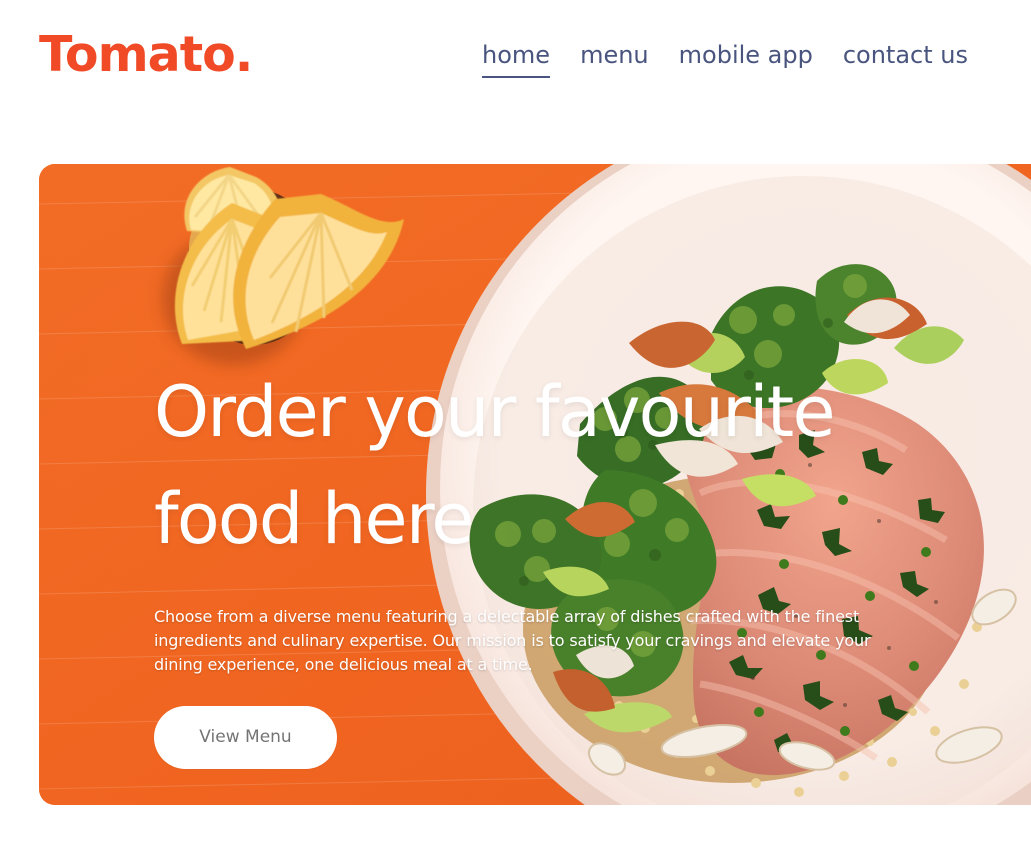 Image resolution: width=1031 pixels, height=867 pixels. I want to click on navigation-list: home menu mobile app contact us, so click(725, 58).